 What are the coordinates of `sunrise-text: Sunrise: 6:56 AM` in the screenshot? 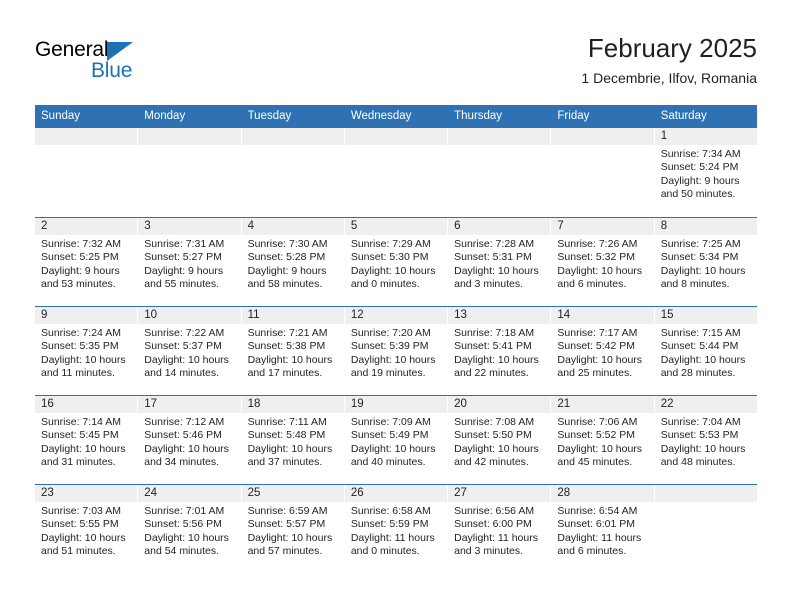 It's located at (494, 511).